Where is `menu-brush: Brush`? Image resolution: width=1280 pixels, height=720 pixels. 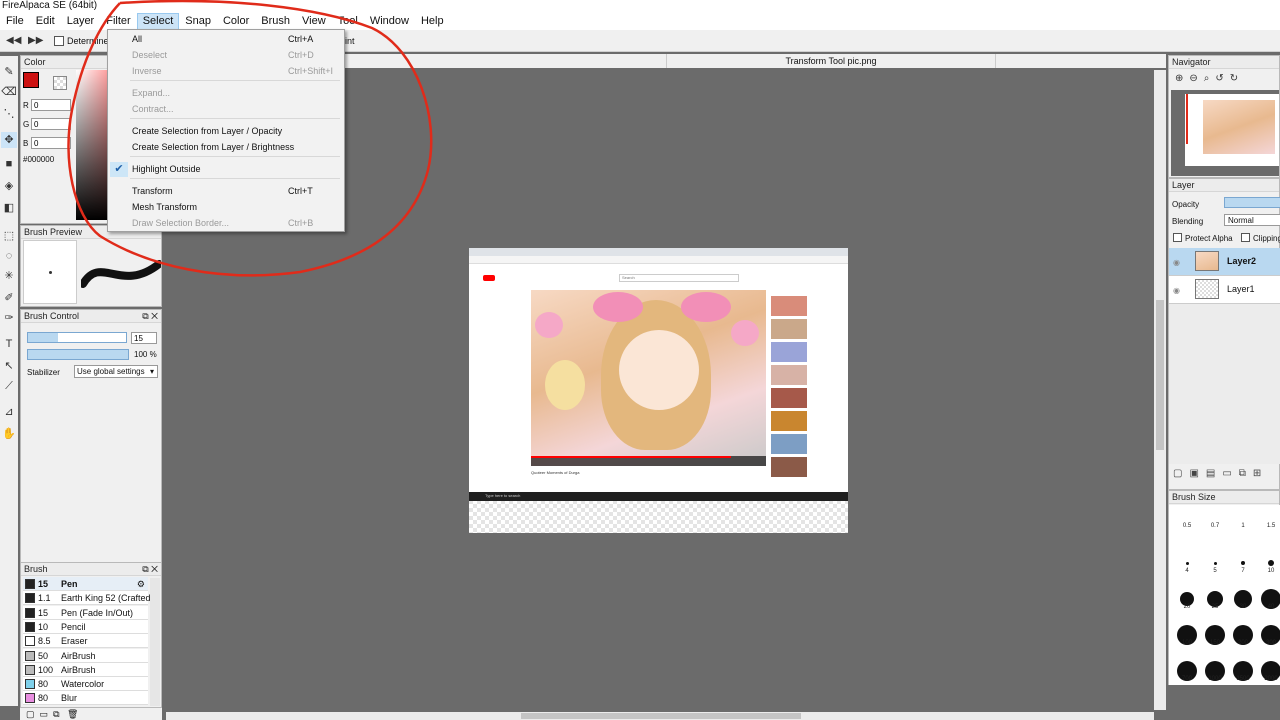 menu-brush: Brush is located at coordinates (275, 21).